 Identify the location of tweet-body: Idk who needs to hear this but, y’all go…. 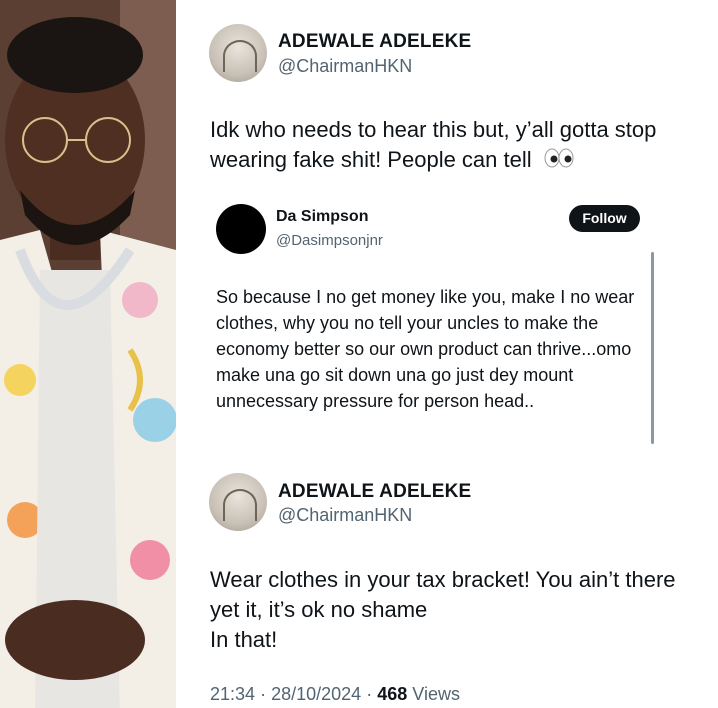
(433, 144).